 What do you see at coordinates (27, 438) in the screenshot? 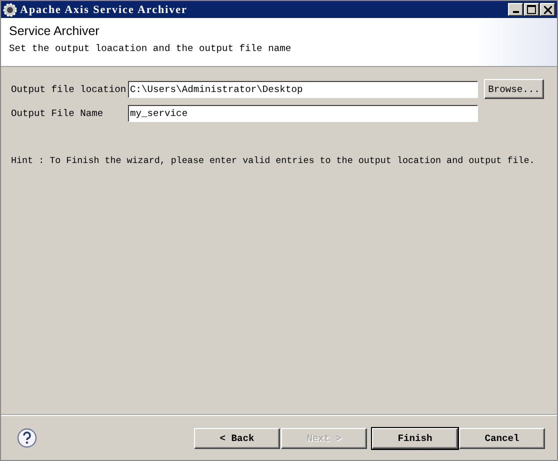
I see `help-icon` at bounding box center [27, 438].